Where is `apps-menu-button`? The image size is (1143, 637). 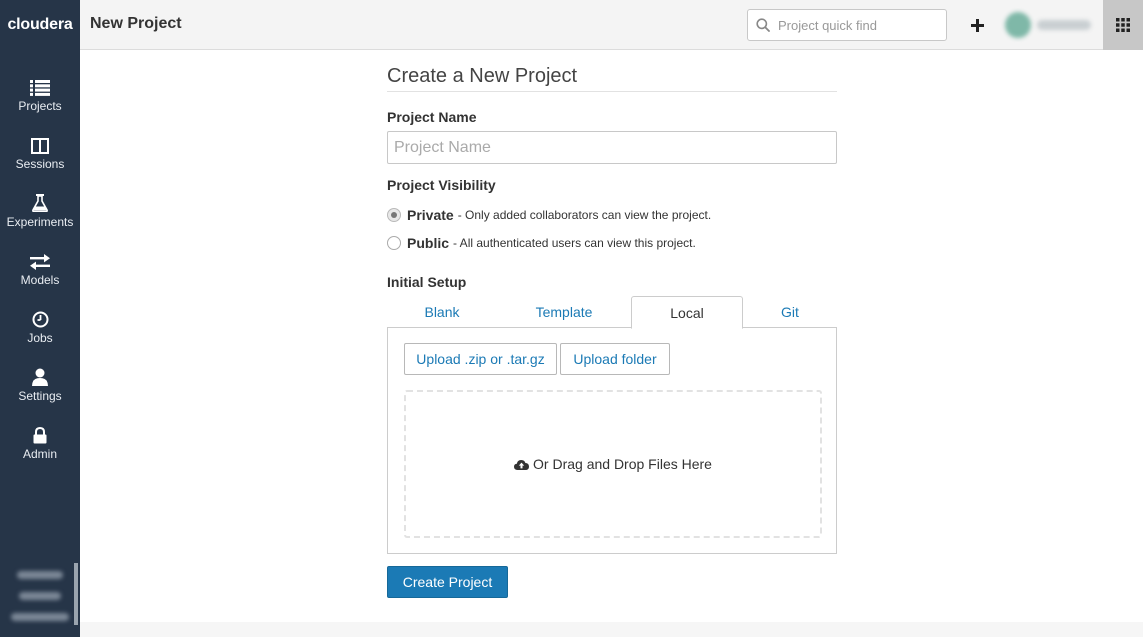
apps-menu-button is located at coordinates (1123, 25).